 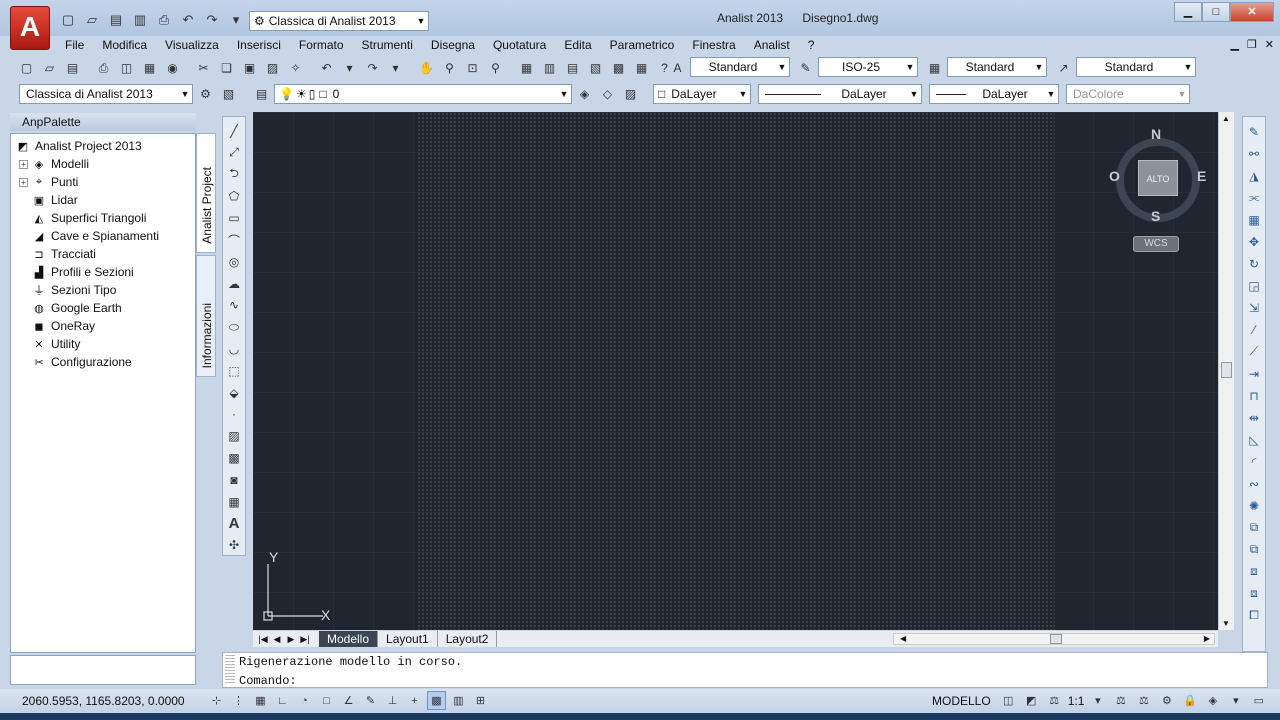 What do you see at coordinates (740, 67) in the screenshot?
I see `text-style-select: Standard ▼` at bounding box center [740, 67].